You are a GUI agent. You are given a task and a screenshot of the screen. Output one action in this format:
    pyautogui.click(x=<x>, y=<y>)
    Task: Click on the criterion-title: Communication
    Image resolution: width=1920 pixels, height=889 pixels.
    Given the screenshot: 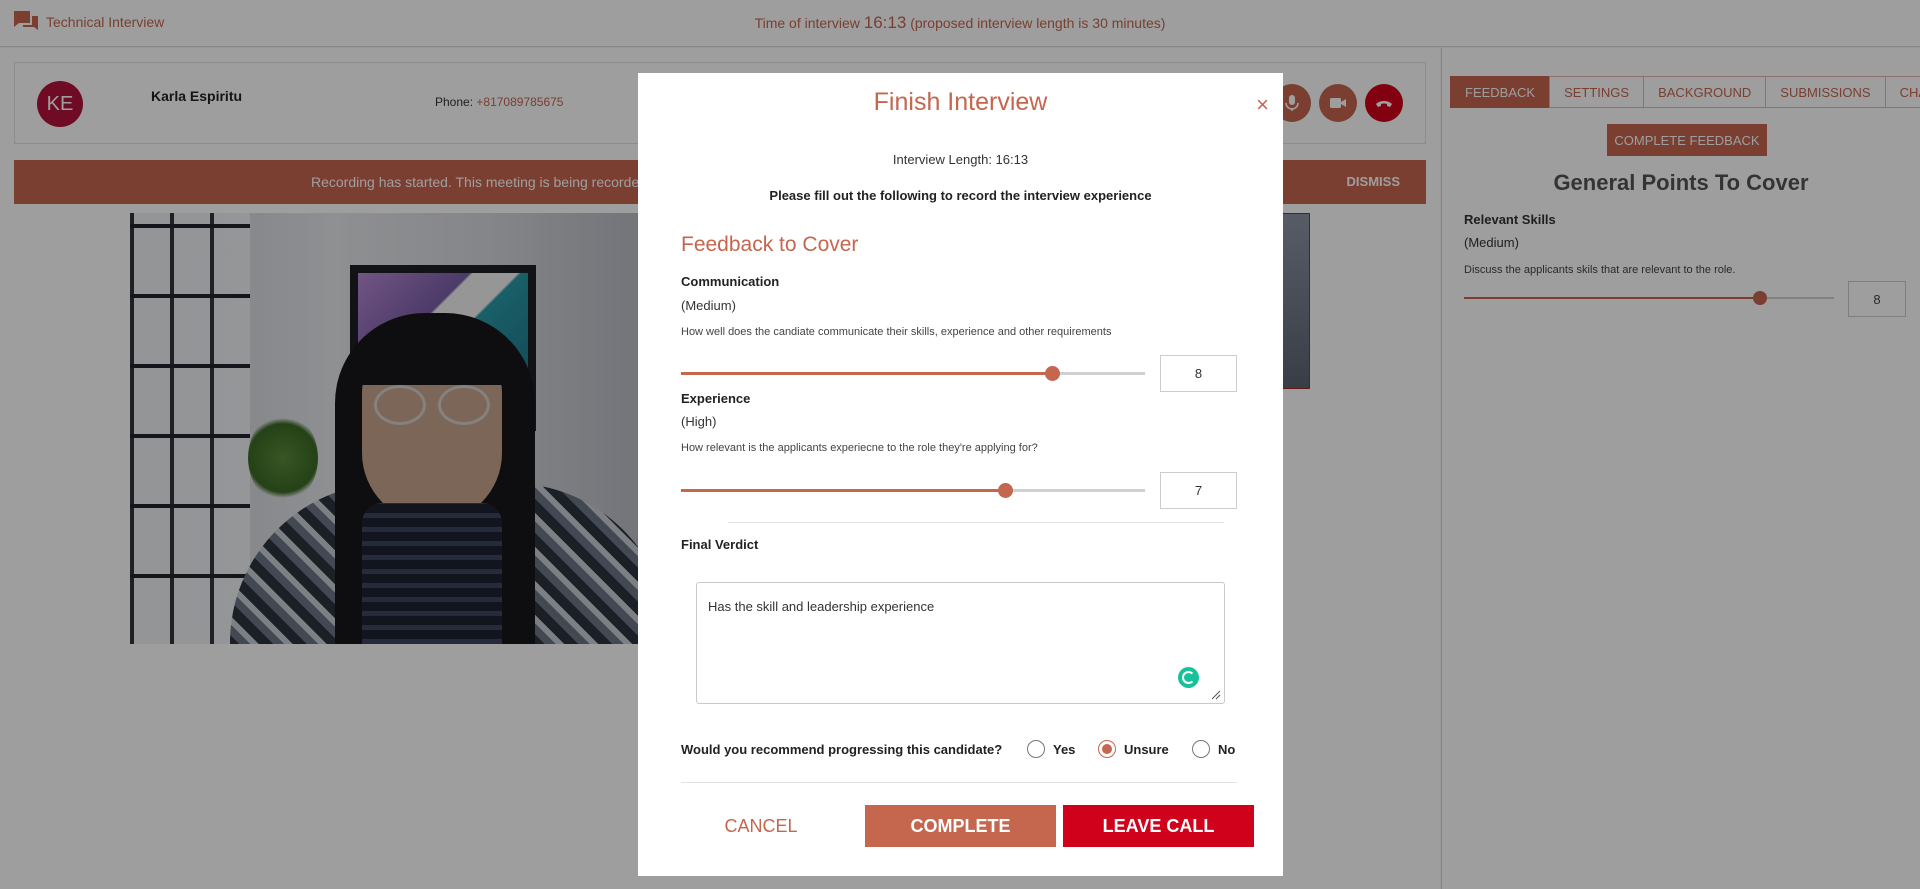 What is the action you would take?
    pyautogui.click(x=730, y=281)
    